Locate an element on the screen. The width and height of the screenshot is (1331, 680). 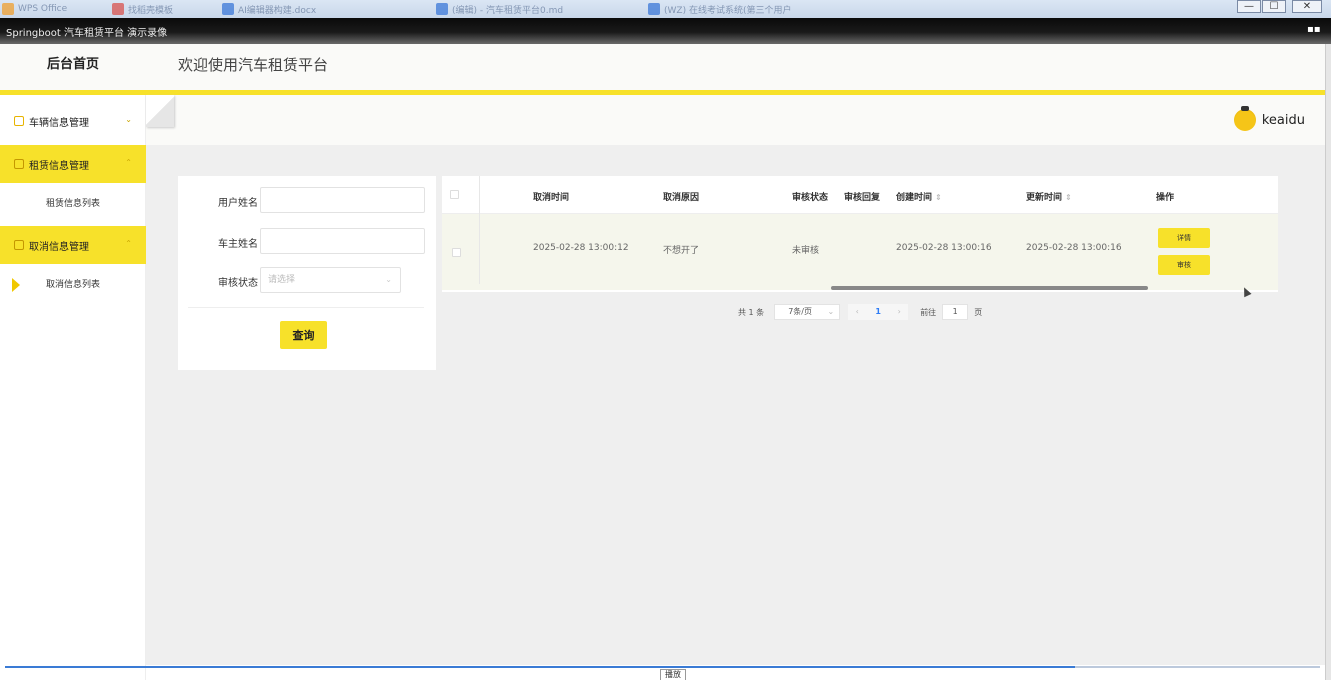
user-name-input is located at coordinates (342, 200).